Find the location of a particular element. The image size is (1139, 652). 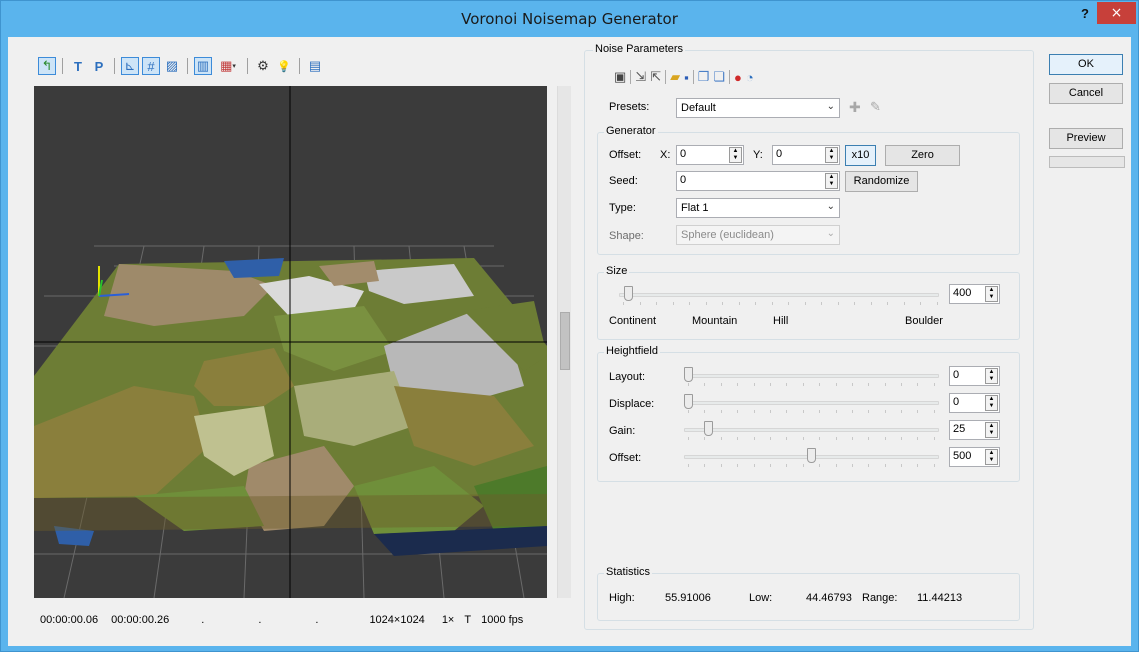

size-slider-track is located at coordinates (779, 295).